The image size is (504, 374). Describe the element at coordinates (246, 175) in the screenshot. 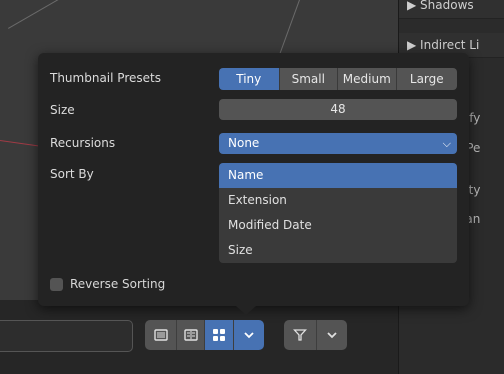

I see `sort-option-label: Name` at that location.